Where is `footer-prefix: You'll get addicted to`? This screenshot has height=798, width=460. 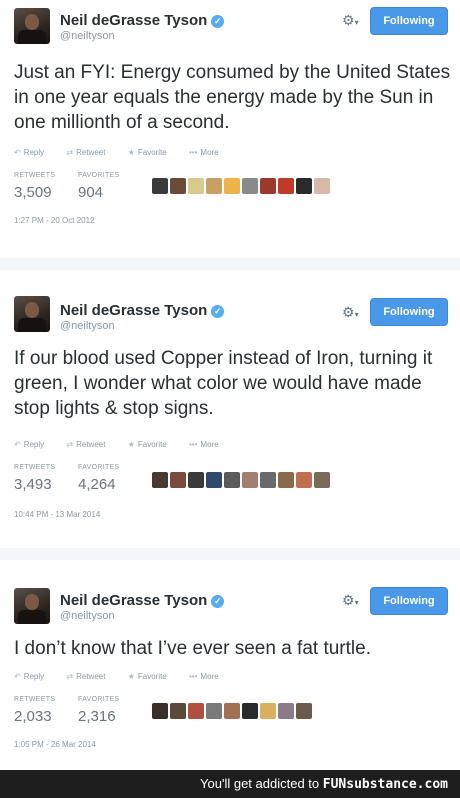
footer-prefix: You'll get addicted to is located at coordinates (260, 783).